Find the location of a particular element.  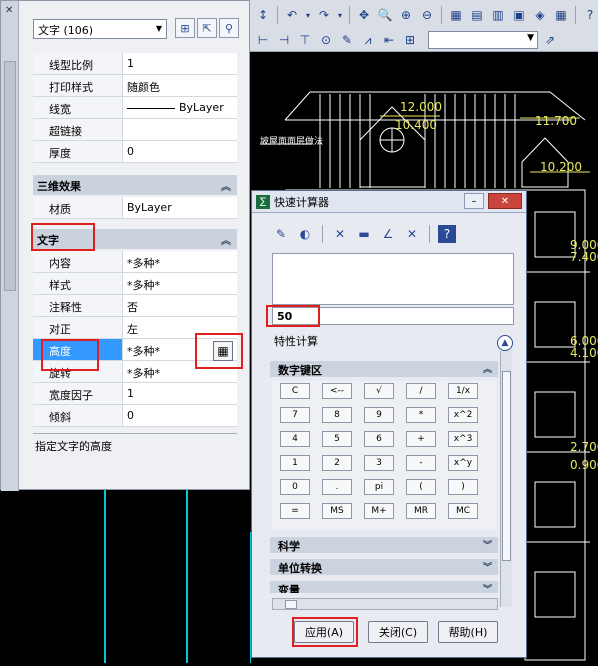

quick-select-button: ⚲ is located at coordinates (229, 28).